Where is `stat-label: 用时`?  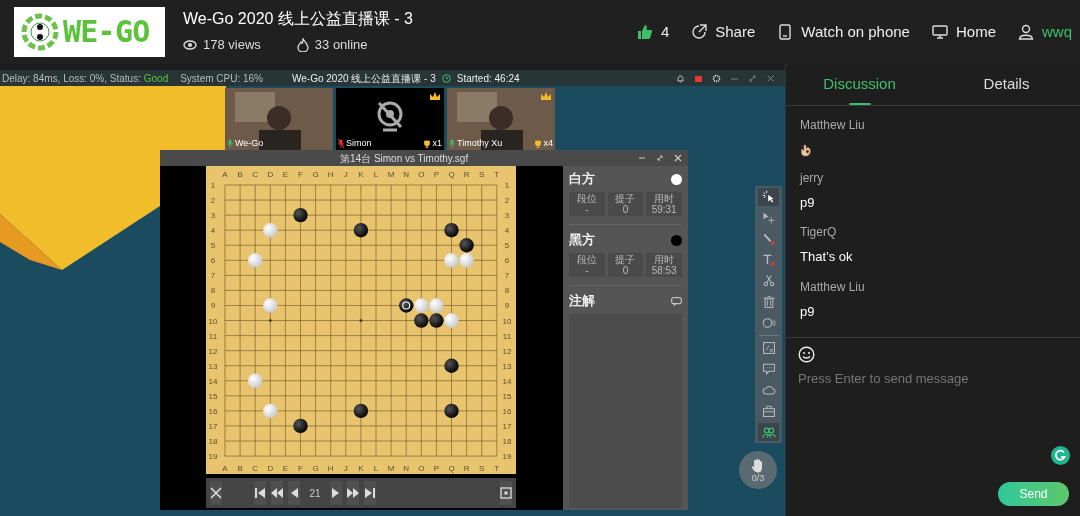
stat-label: 用时 is located at coordinates (664, 198).